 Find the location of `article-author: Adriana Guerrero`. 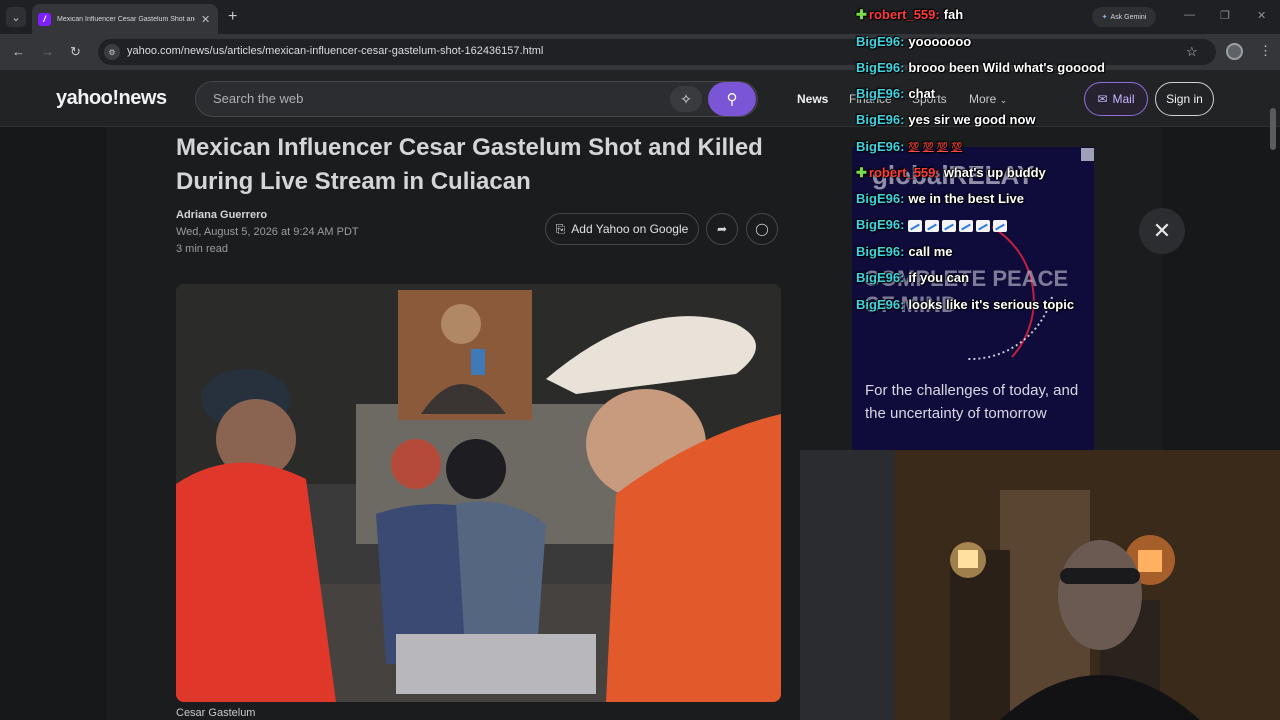

article-author: Adriana Guerrero is located at coordinates (221, 215).